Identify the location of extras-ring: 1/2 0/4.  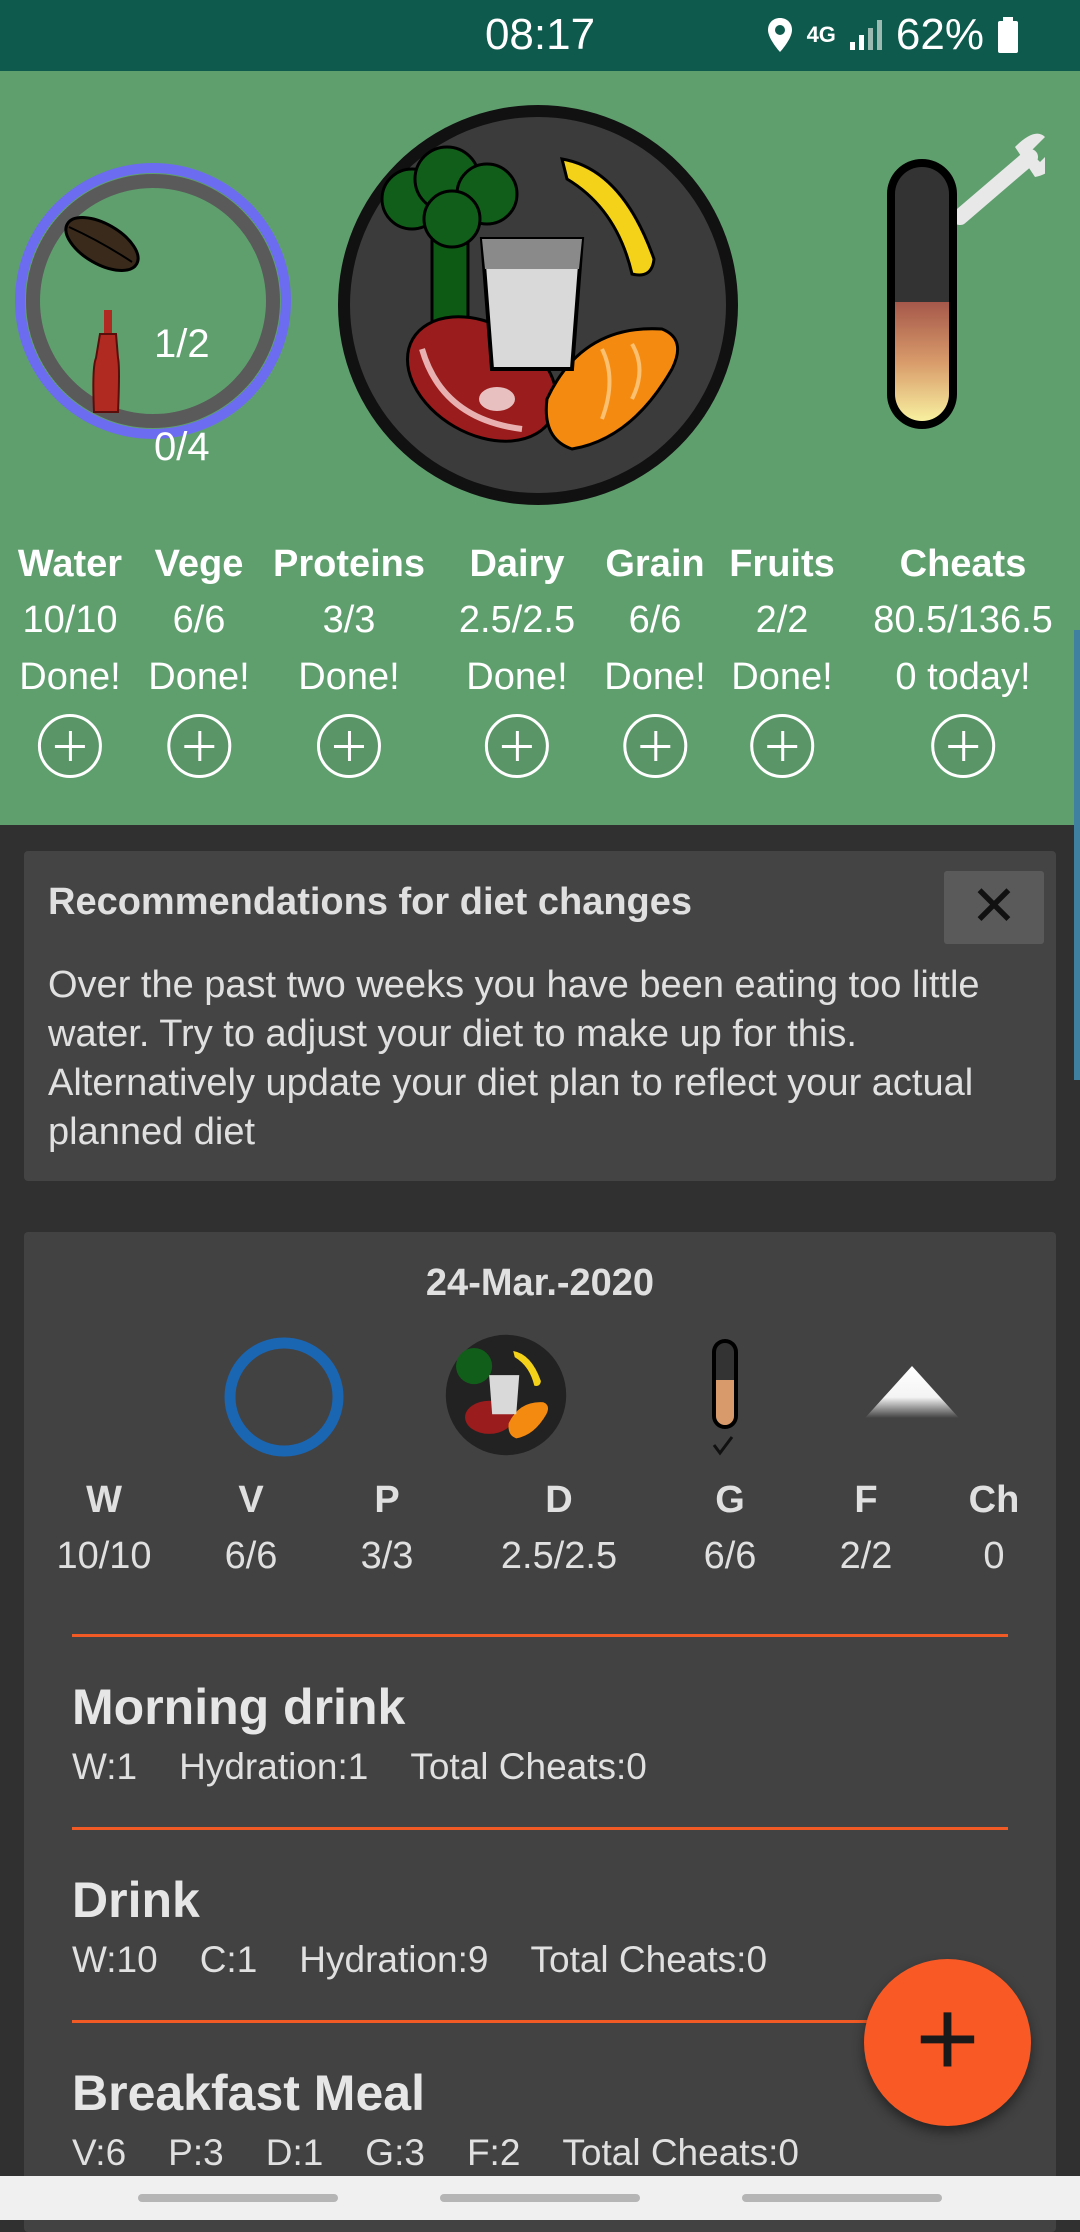
(153, 315).